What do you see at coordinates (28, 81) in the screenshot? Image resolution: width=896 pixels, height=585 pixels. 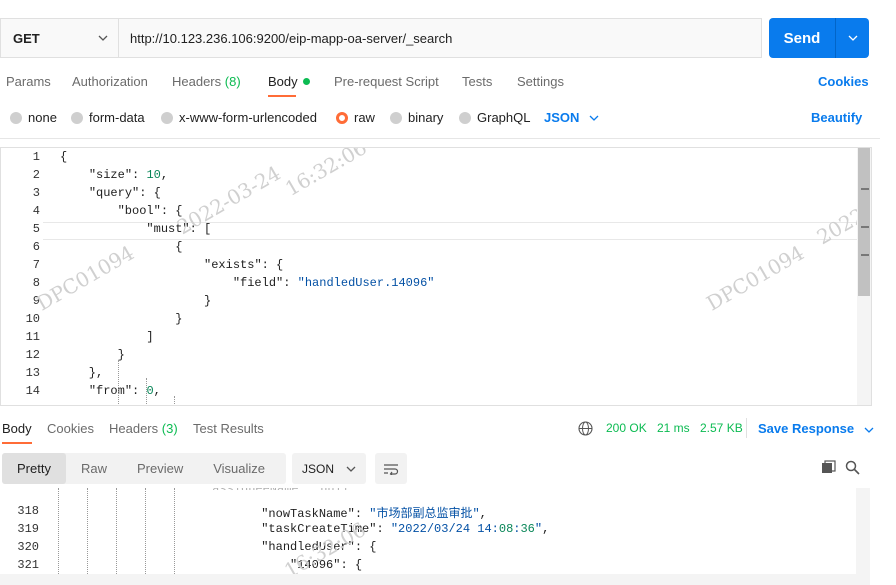 I see `tab-params: Params` at bounding box center [28, 81].